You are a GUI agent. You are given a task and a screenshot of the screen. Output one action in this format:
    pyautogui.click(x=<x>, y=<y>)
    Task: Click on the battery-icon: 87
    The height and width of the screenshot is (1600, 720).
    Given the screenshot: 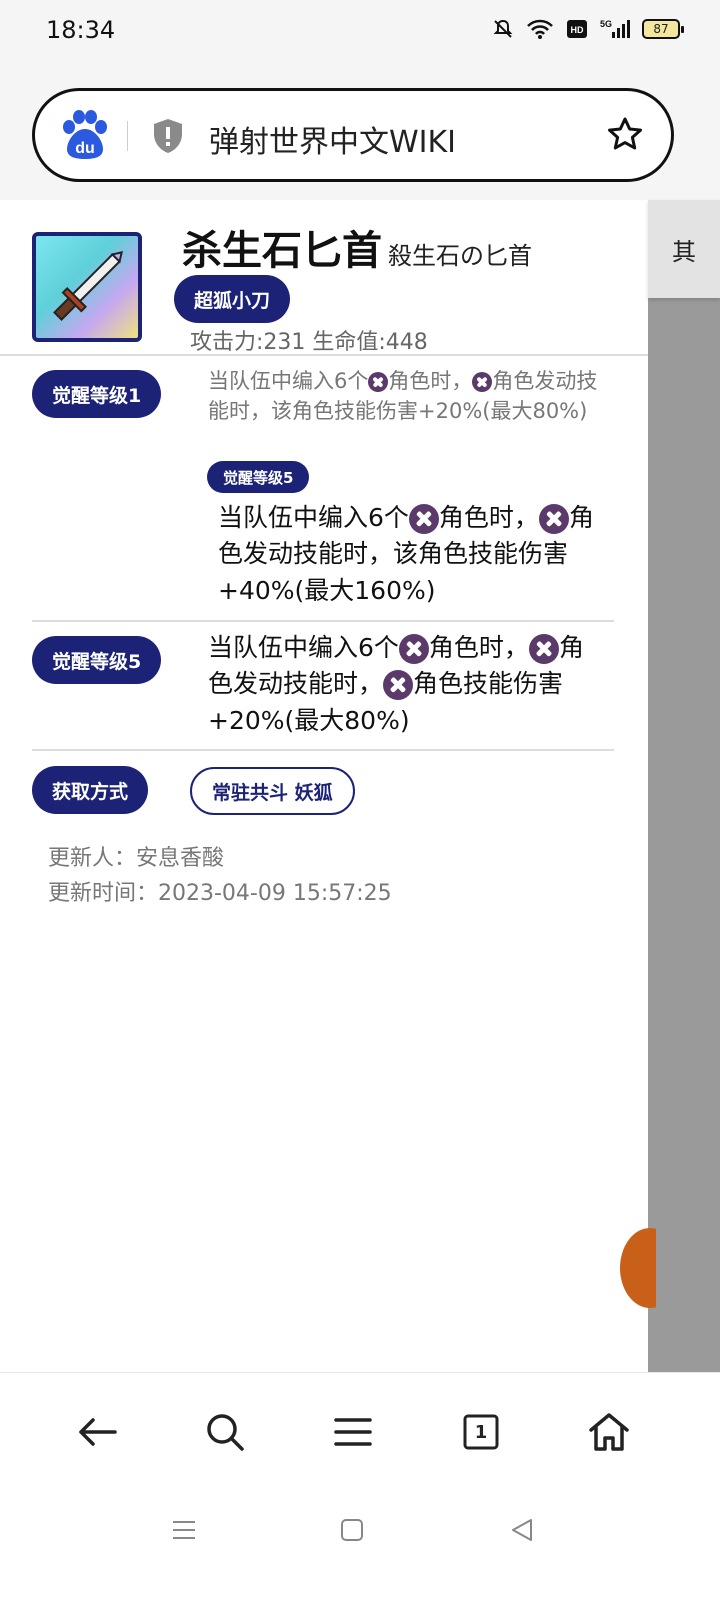 What is the action you would take?
    pyautogui.click(x=663, y=29)
    